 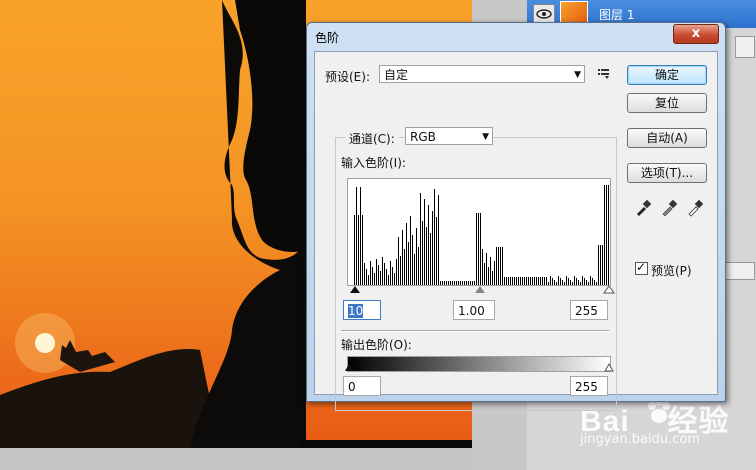 What do you see at coordinates (423, 137) in the screenshot?
I see `channel-value: RGB` at bounding box center [423, 137].